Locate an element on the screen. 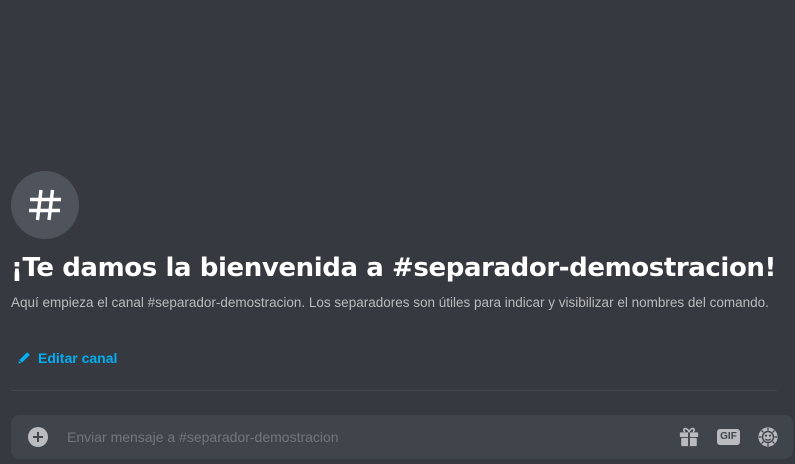  hashtag-icon is located at coordinates (45, 205).